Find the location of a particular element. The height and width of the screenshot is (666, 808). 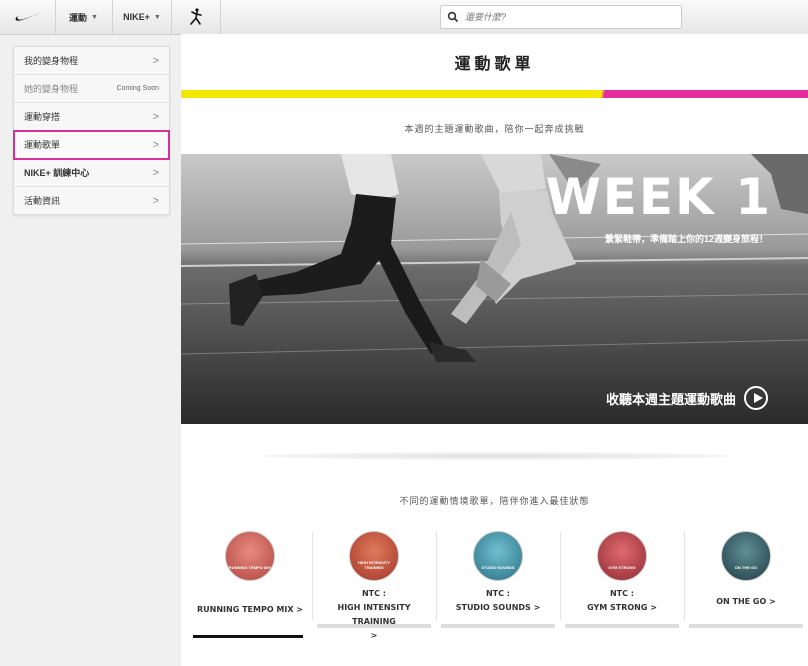

search-icon is located at coordinates (453, 17).